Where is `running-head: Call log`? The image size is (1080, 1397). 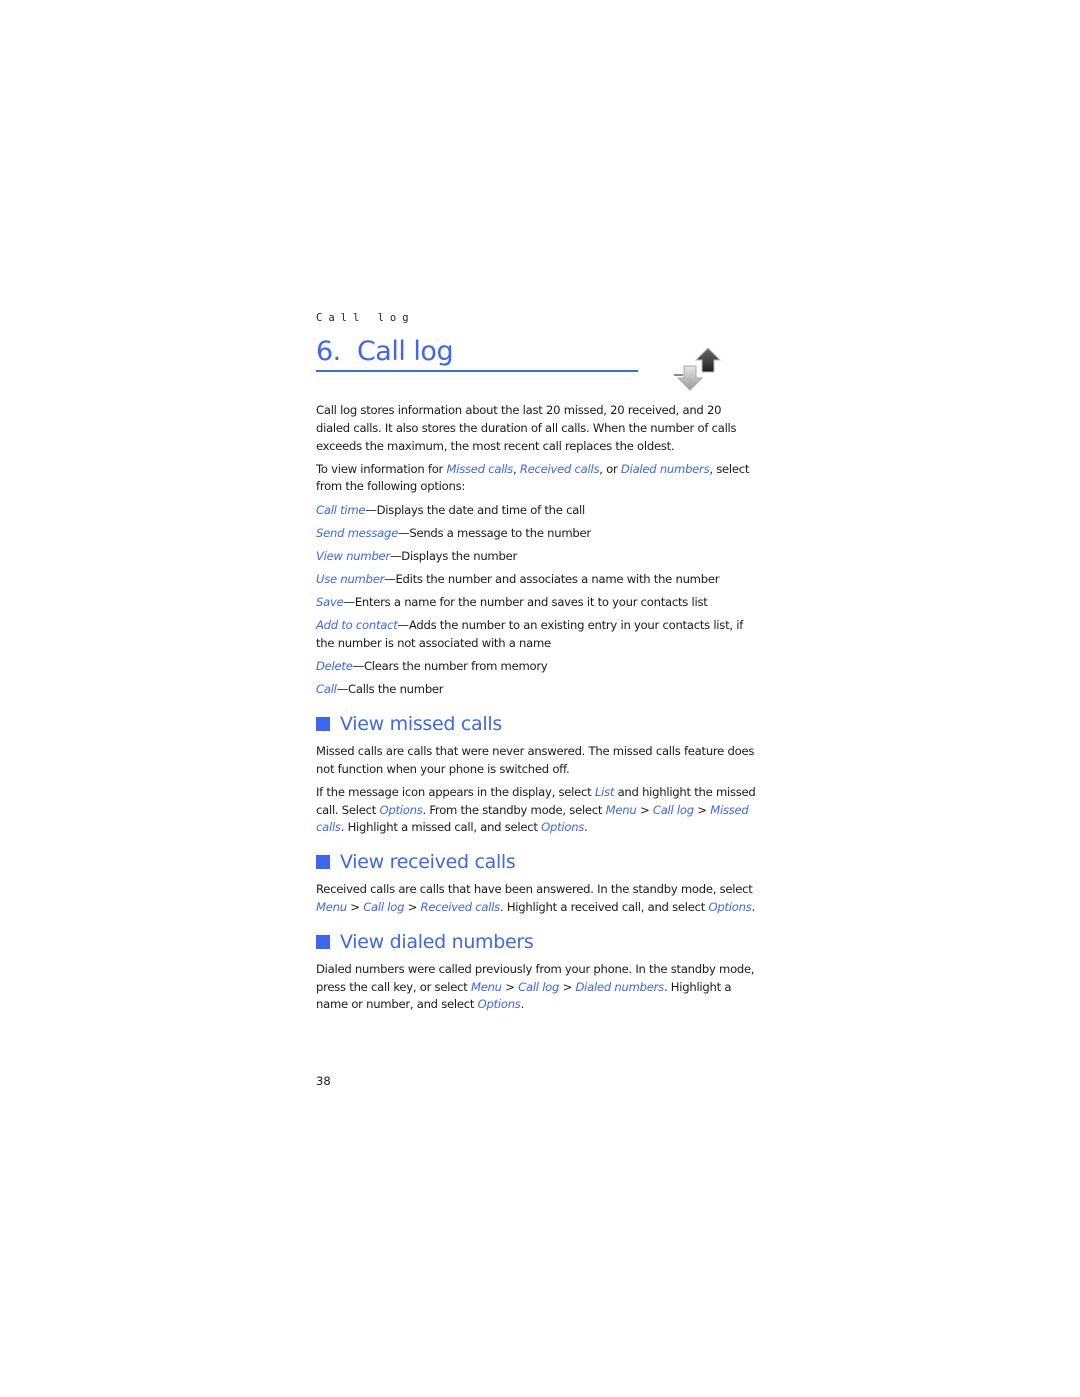
running-head: Call log is located at coordinates (365, 318).